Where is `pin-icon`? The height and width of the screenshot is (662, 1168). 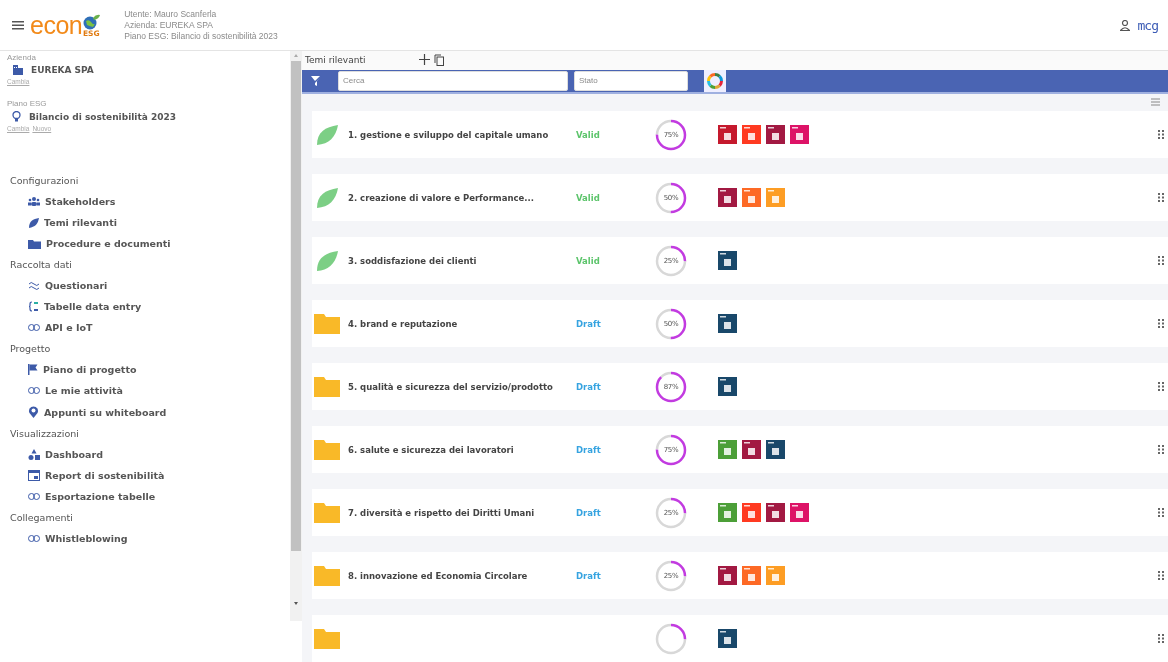 pin-icon is located at coordinates (33, 412).